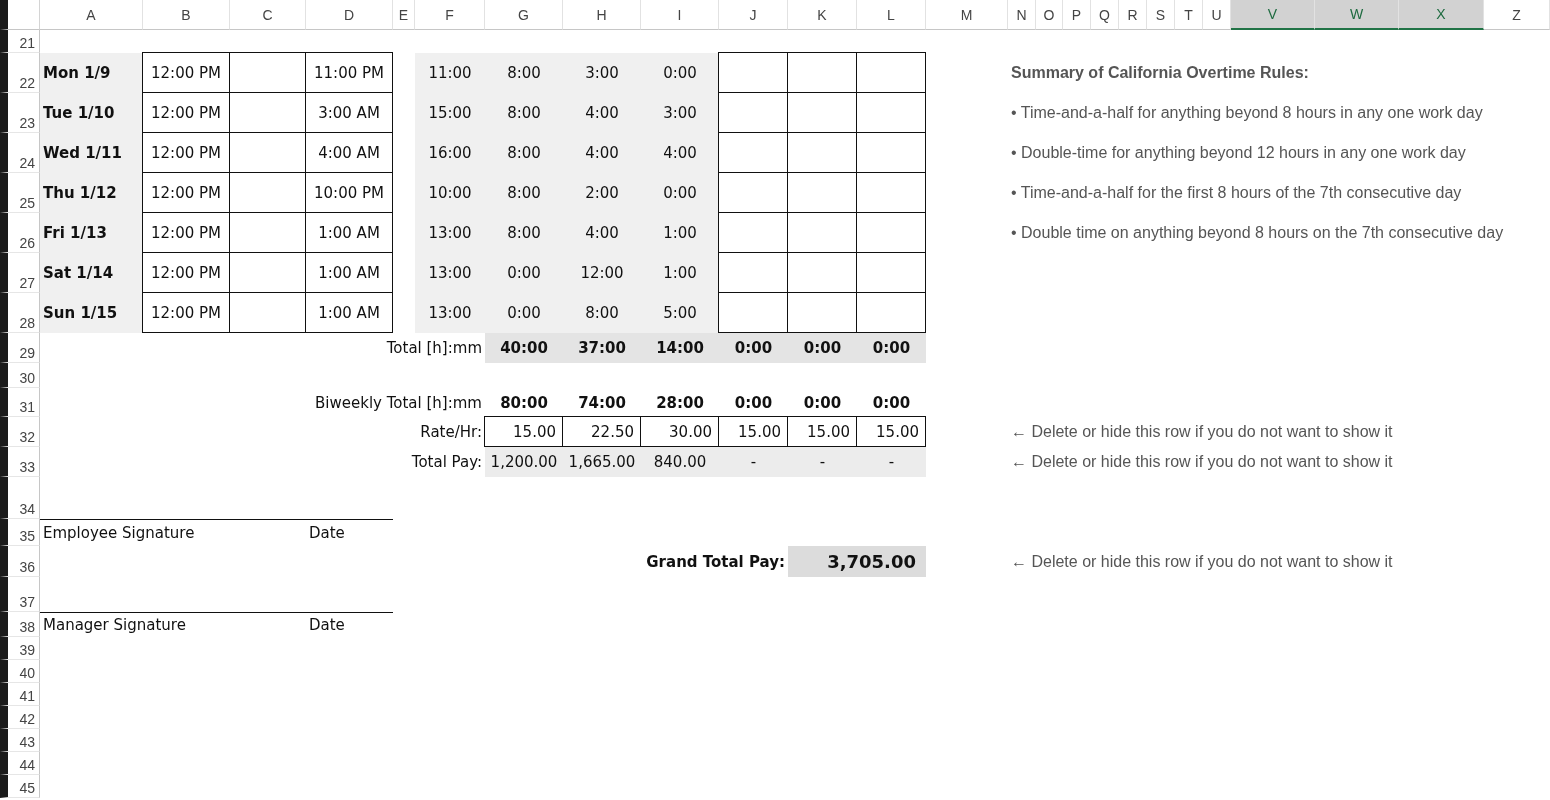  What do you see at coordinates (753, 15) in the screenshot?
I see `column-header: J` at bounding box center [753, 15].